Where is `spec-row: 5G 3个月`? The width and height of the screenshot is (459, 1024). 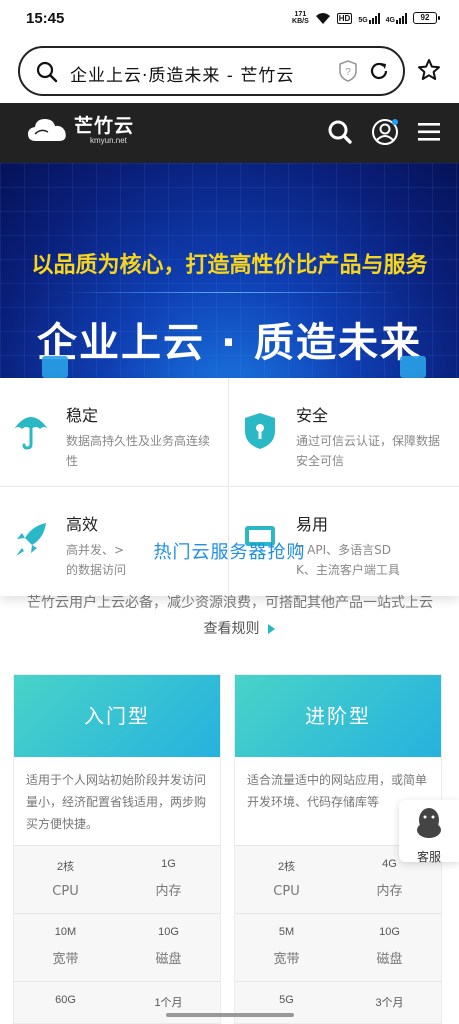
spec-row: 5G 3个月 is located at coordinates (338, 1002).